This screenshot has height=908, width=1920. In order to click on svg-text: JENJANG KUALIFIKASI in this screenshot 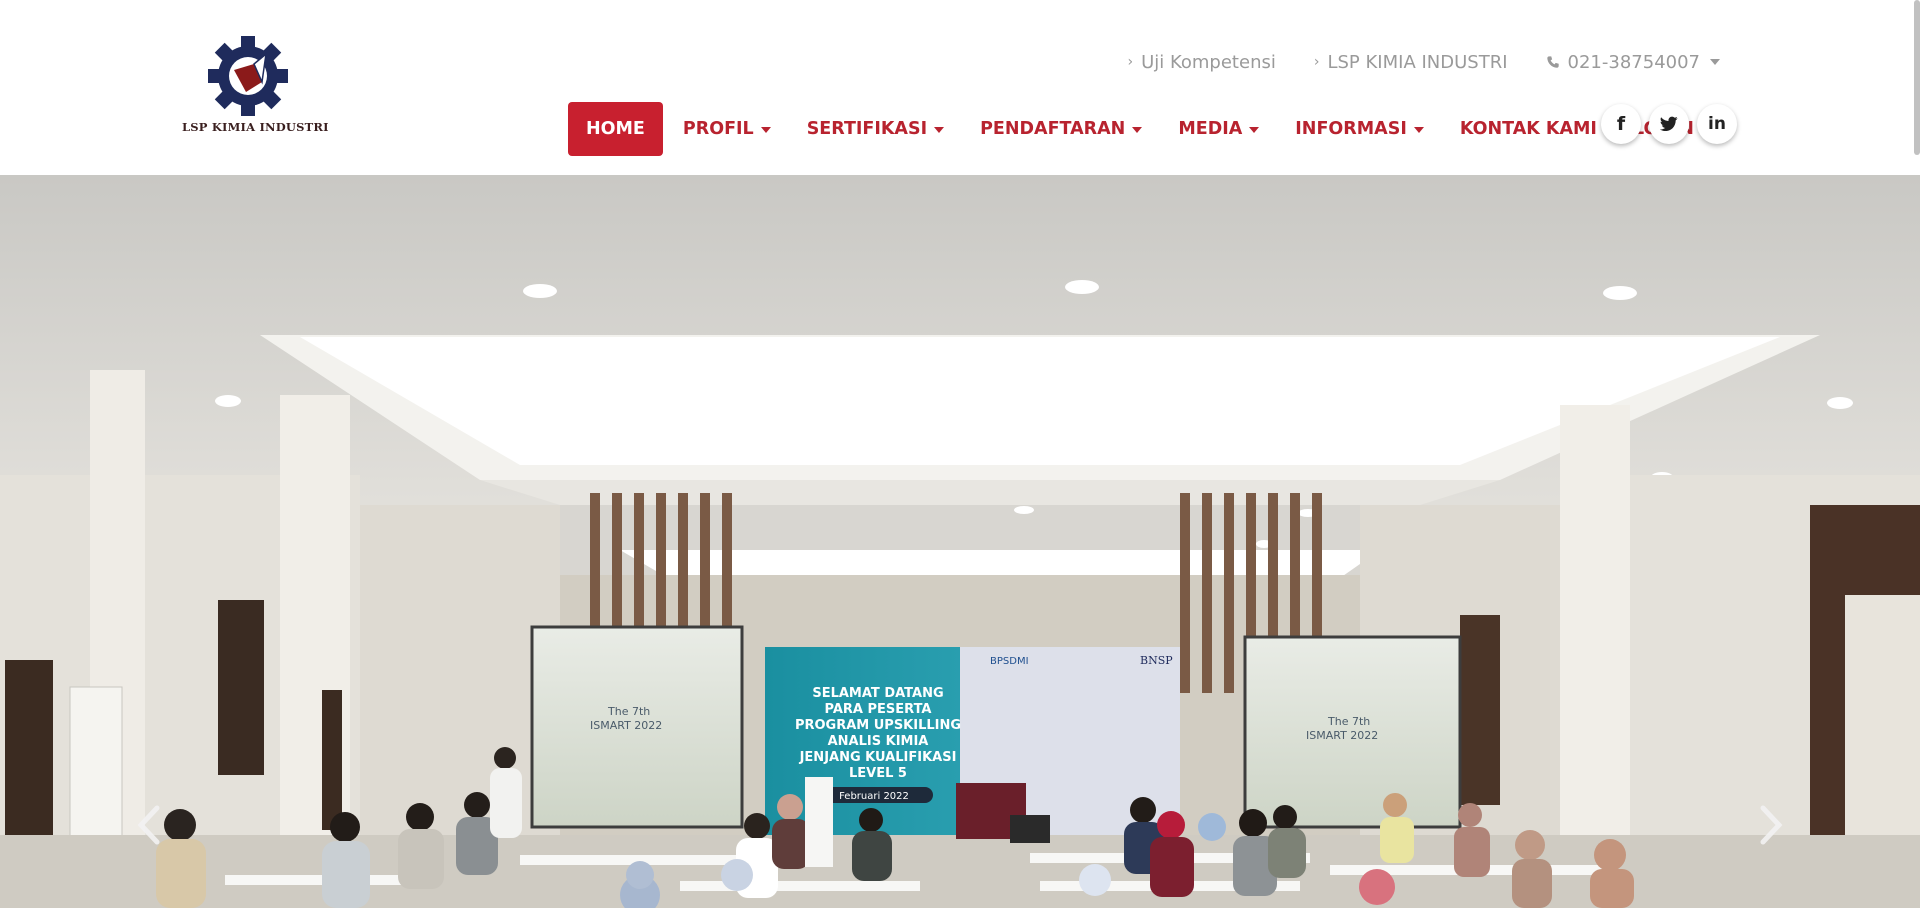, I will do `click(878, 757)`.